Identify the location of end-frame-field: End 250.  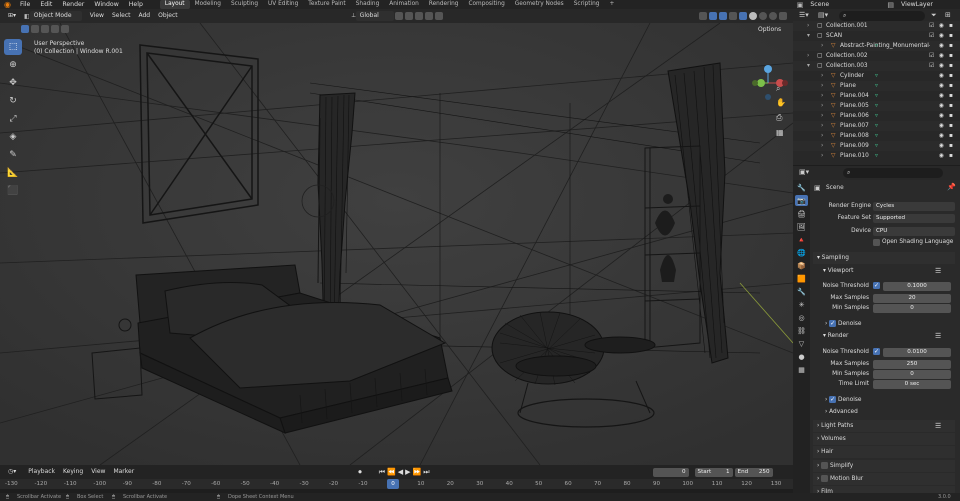
(753, 472).